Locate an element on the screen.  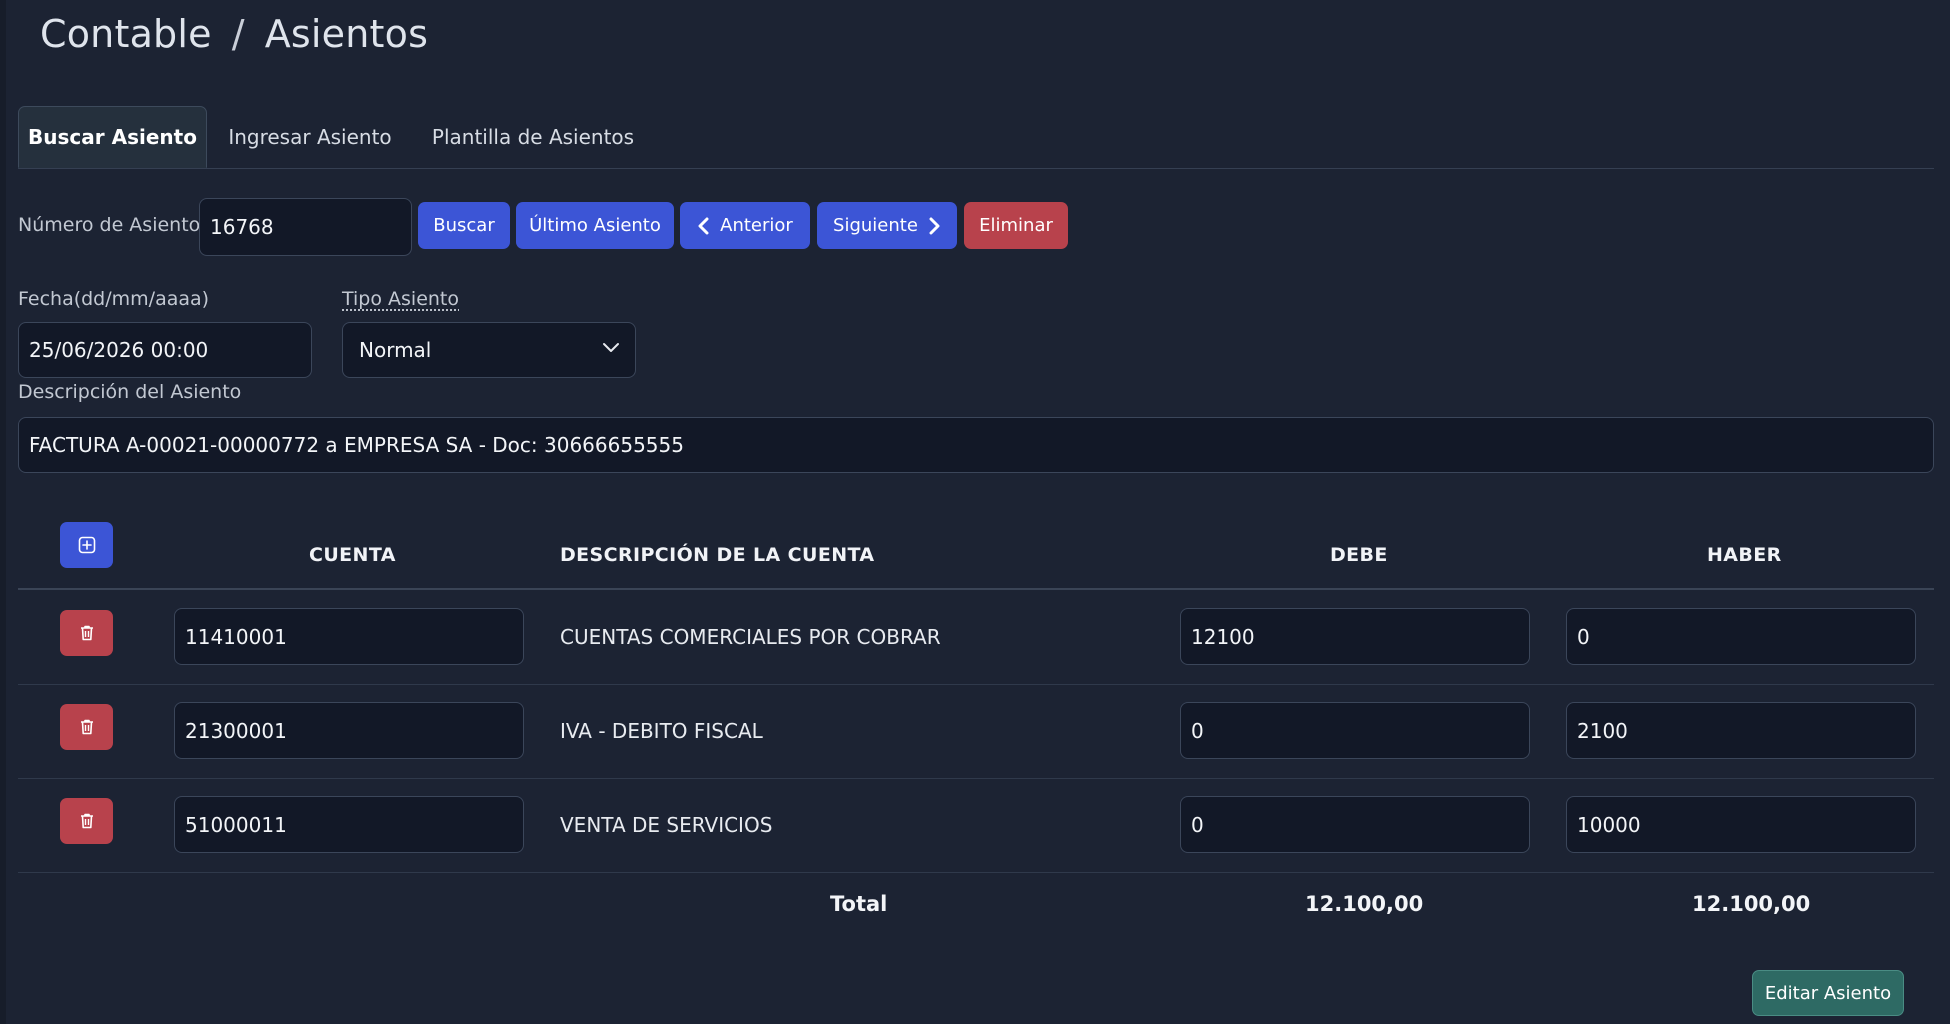
fecha-input is located at coordinates (165, 350).